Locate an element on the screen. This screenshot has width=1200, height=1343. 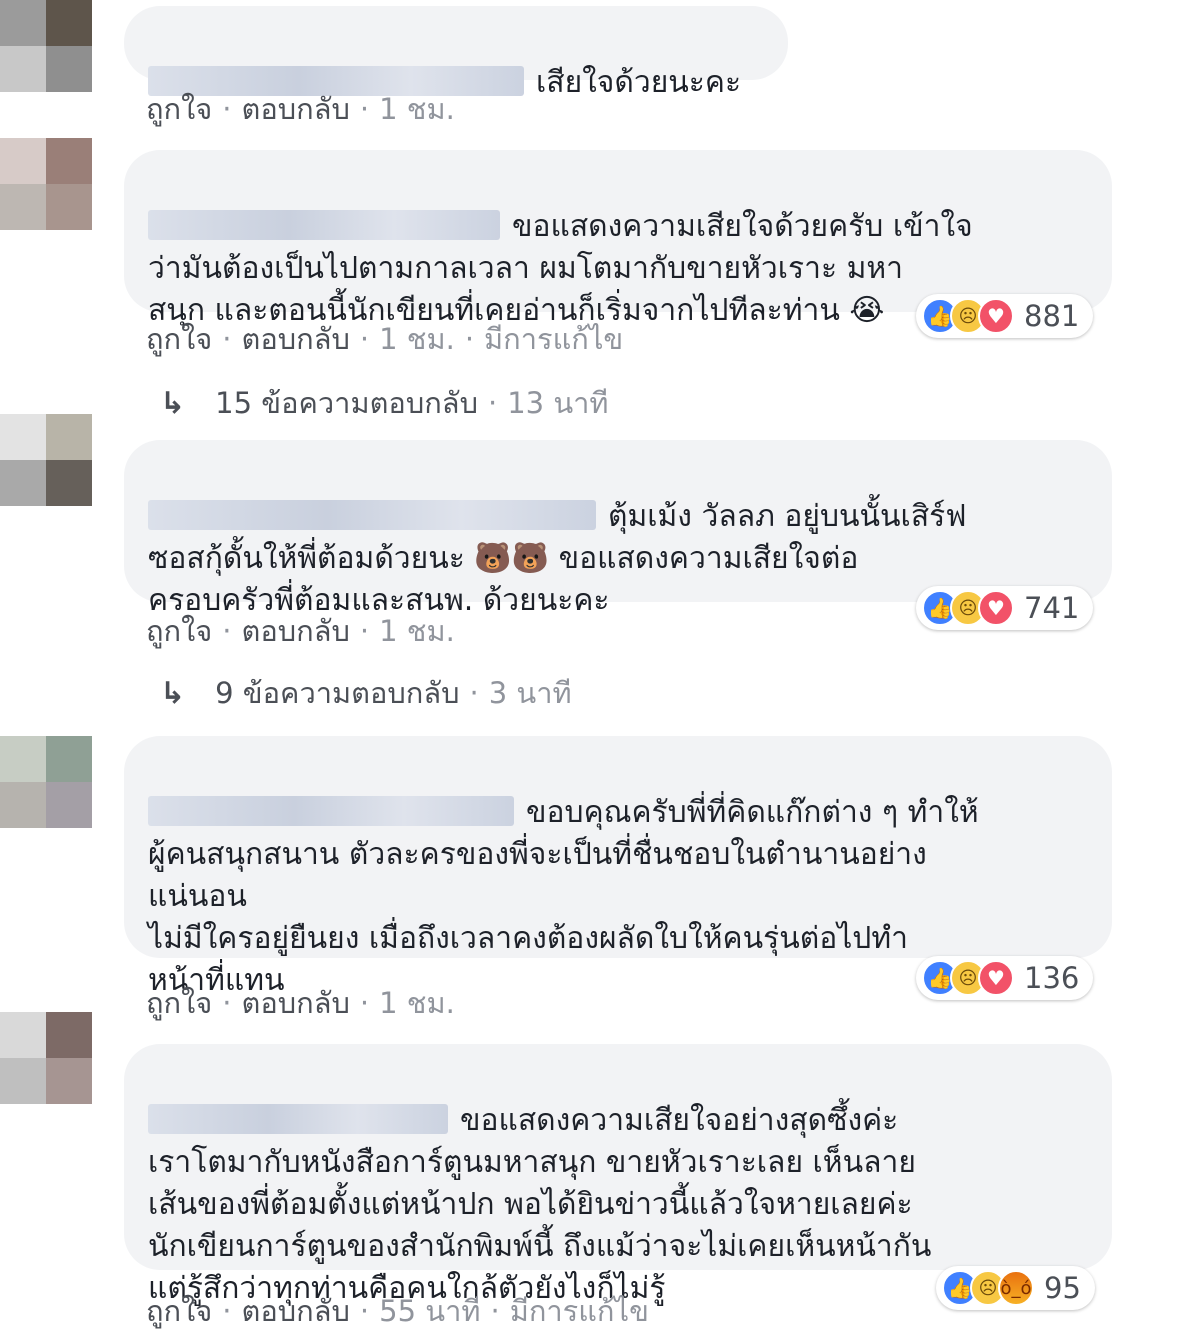
reaction-count: 881 is located at coordinates (1052, 316).